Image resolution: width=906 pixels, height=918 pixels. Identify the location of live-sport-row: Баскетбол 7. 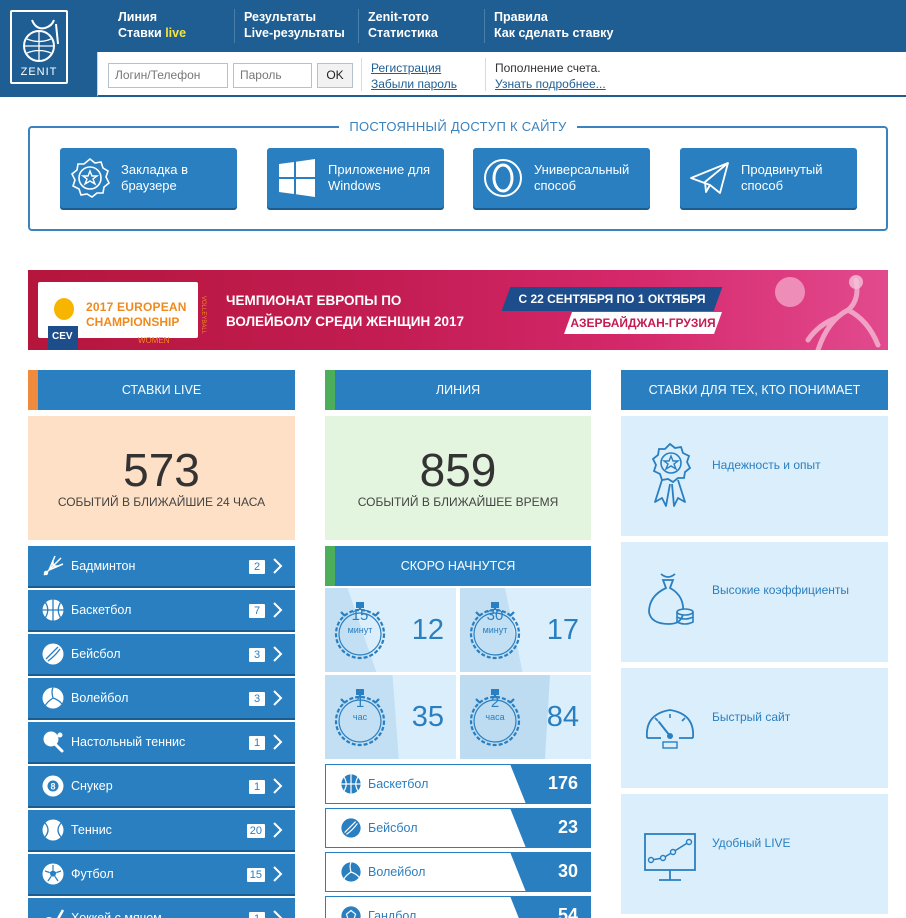
(161, 610).